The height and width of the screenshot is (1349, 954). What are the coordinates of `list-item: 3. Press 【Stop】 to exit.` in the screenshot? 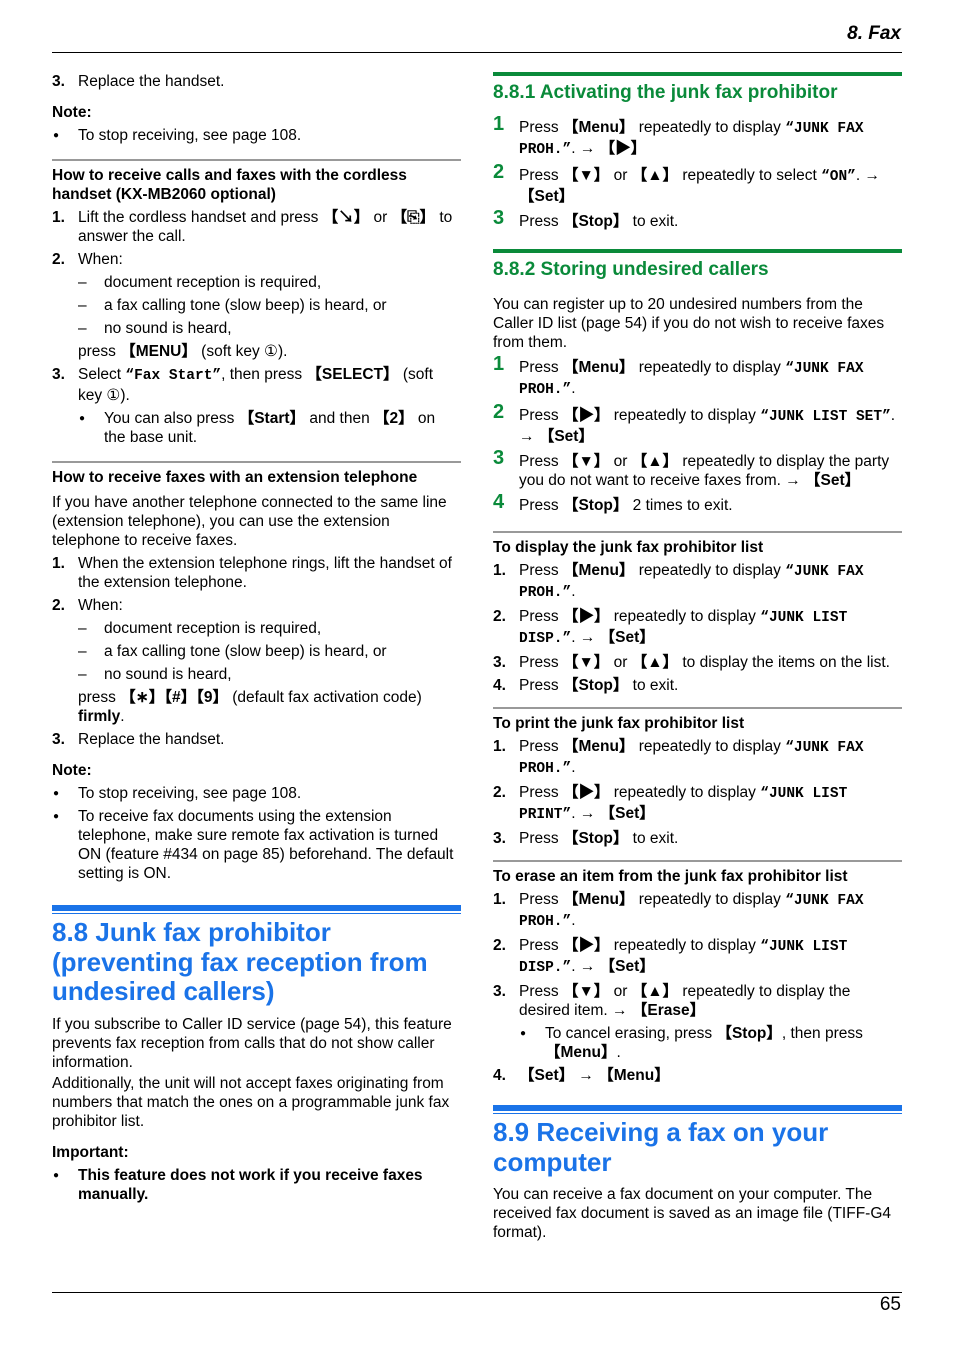 It's located at (586, 838).